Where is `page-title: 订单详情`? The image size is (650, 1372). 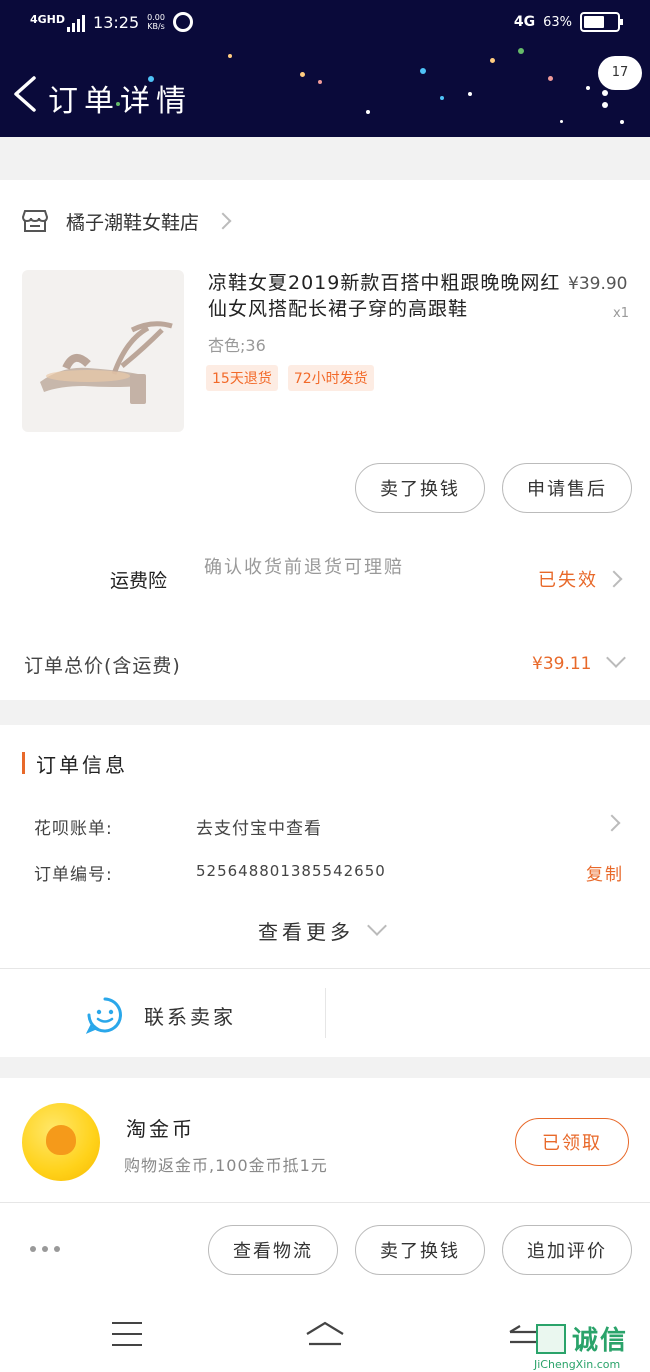
page-title: 订单详情 is located at coordinates (120, 101).